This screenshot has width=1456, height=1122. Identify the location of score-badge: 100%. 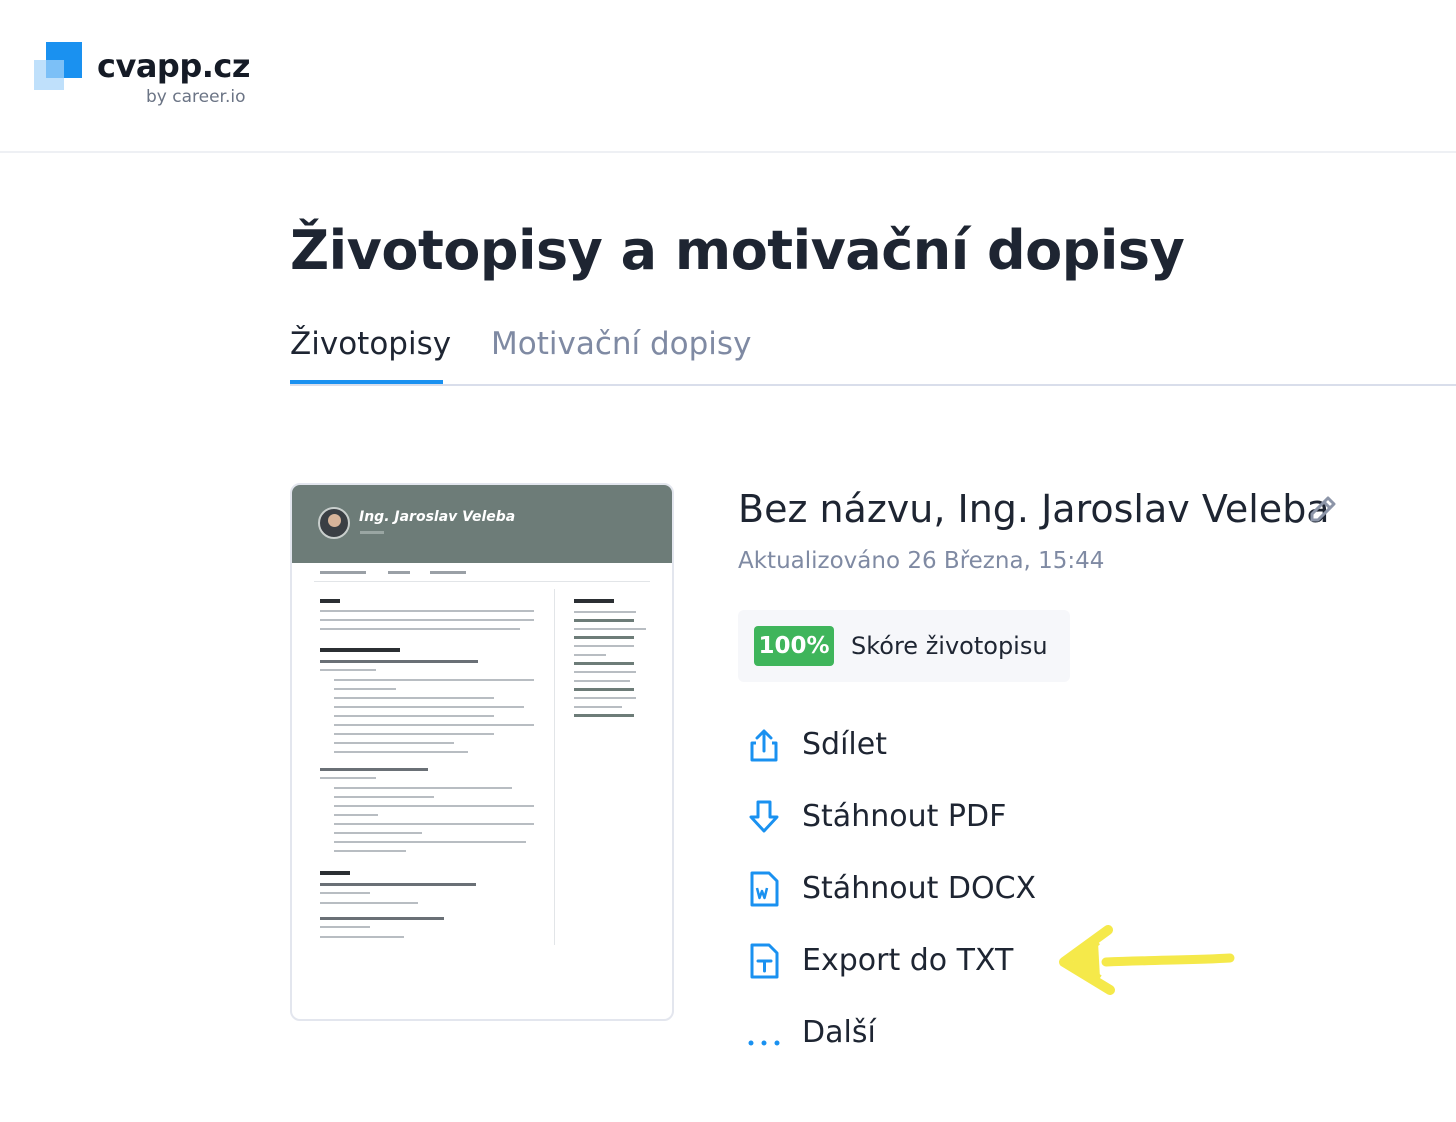
(794, 646).